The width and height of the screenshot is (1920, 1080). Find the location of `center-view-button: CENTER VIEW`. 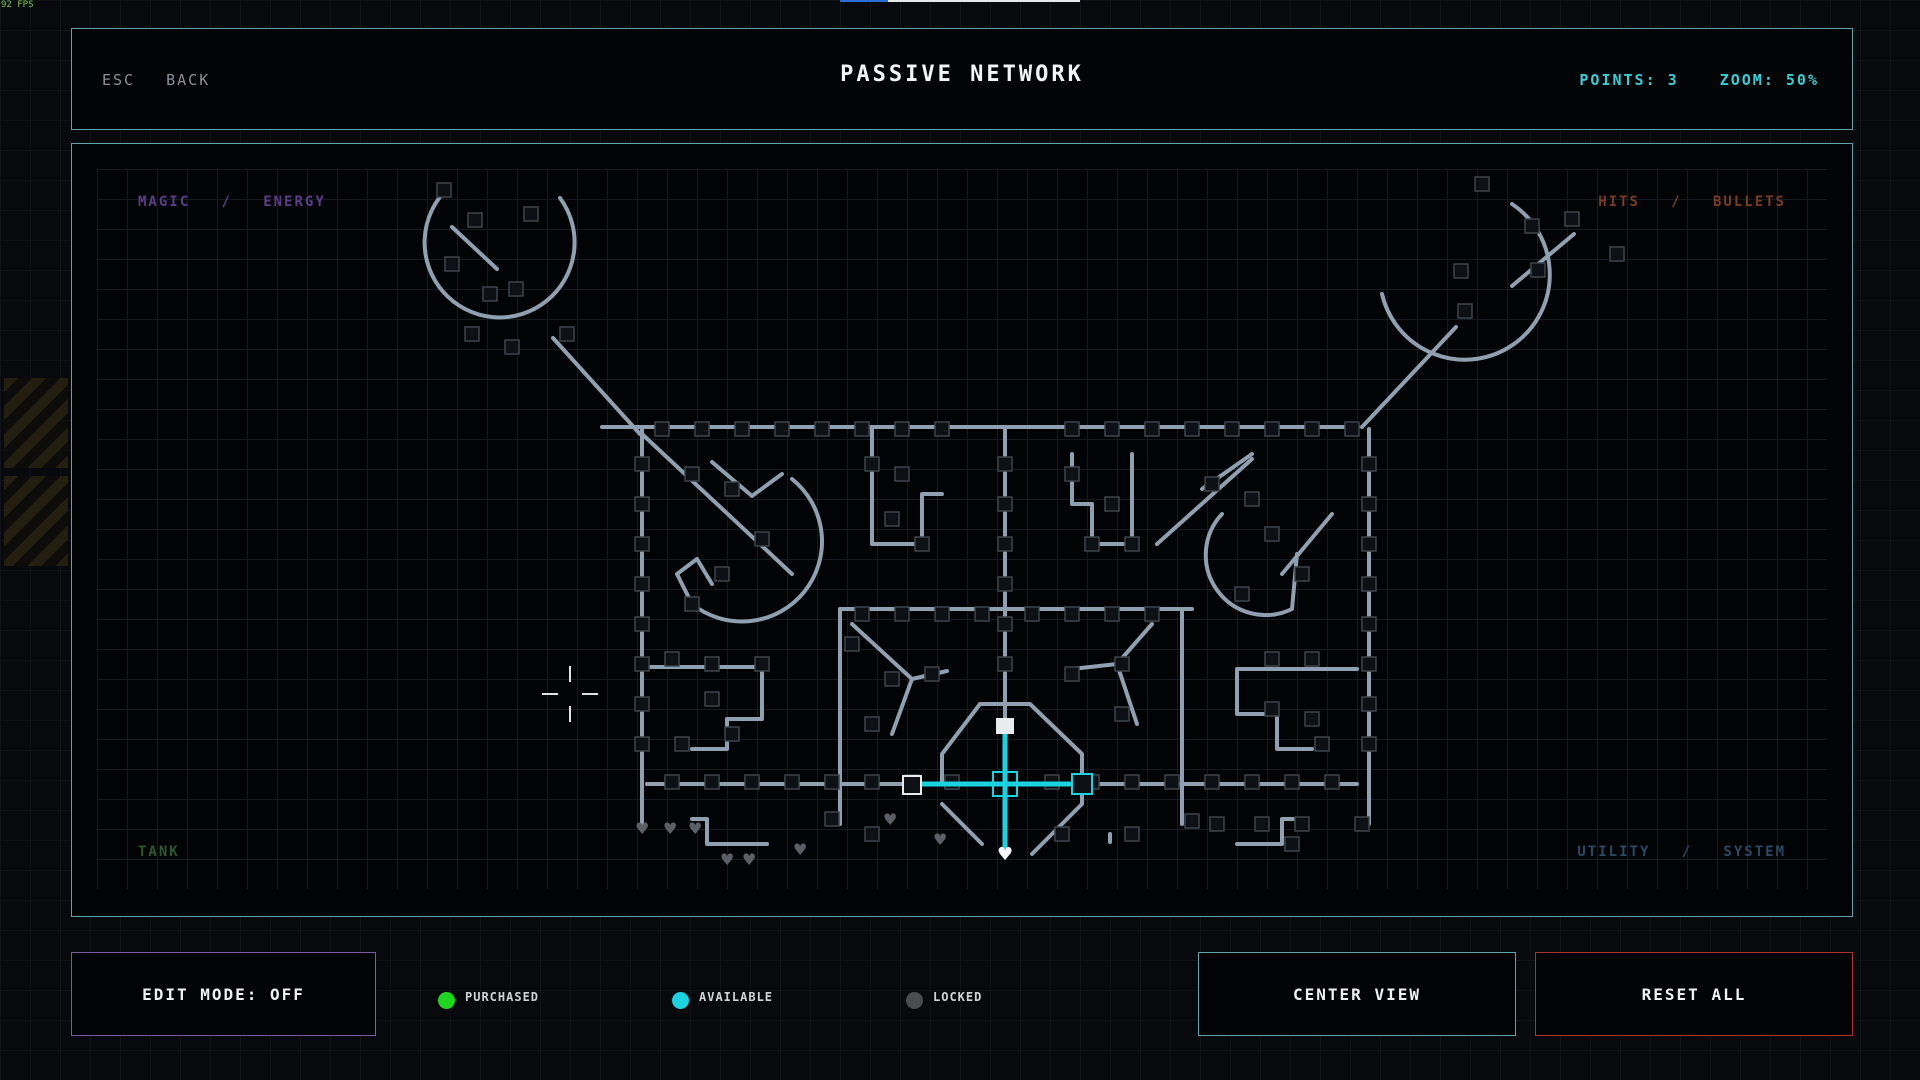

center-view-button: CENTER VIEW is located at coordinates (1357, 994).